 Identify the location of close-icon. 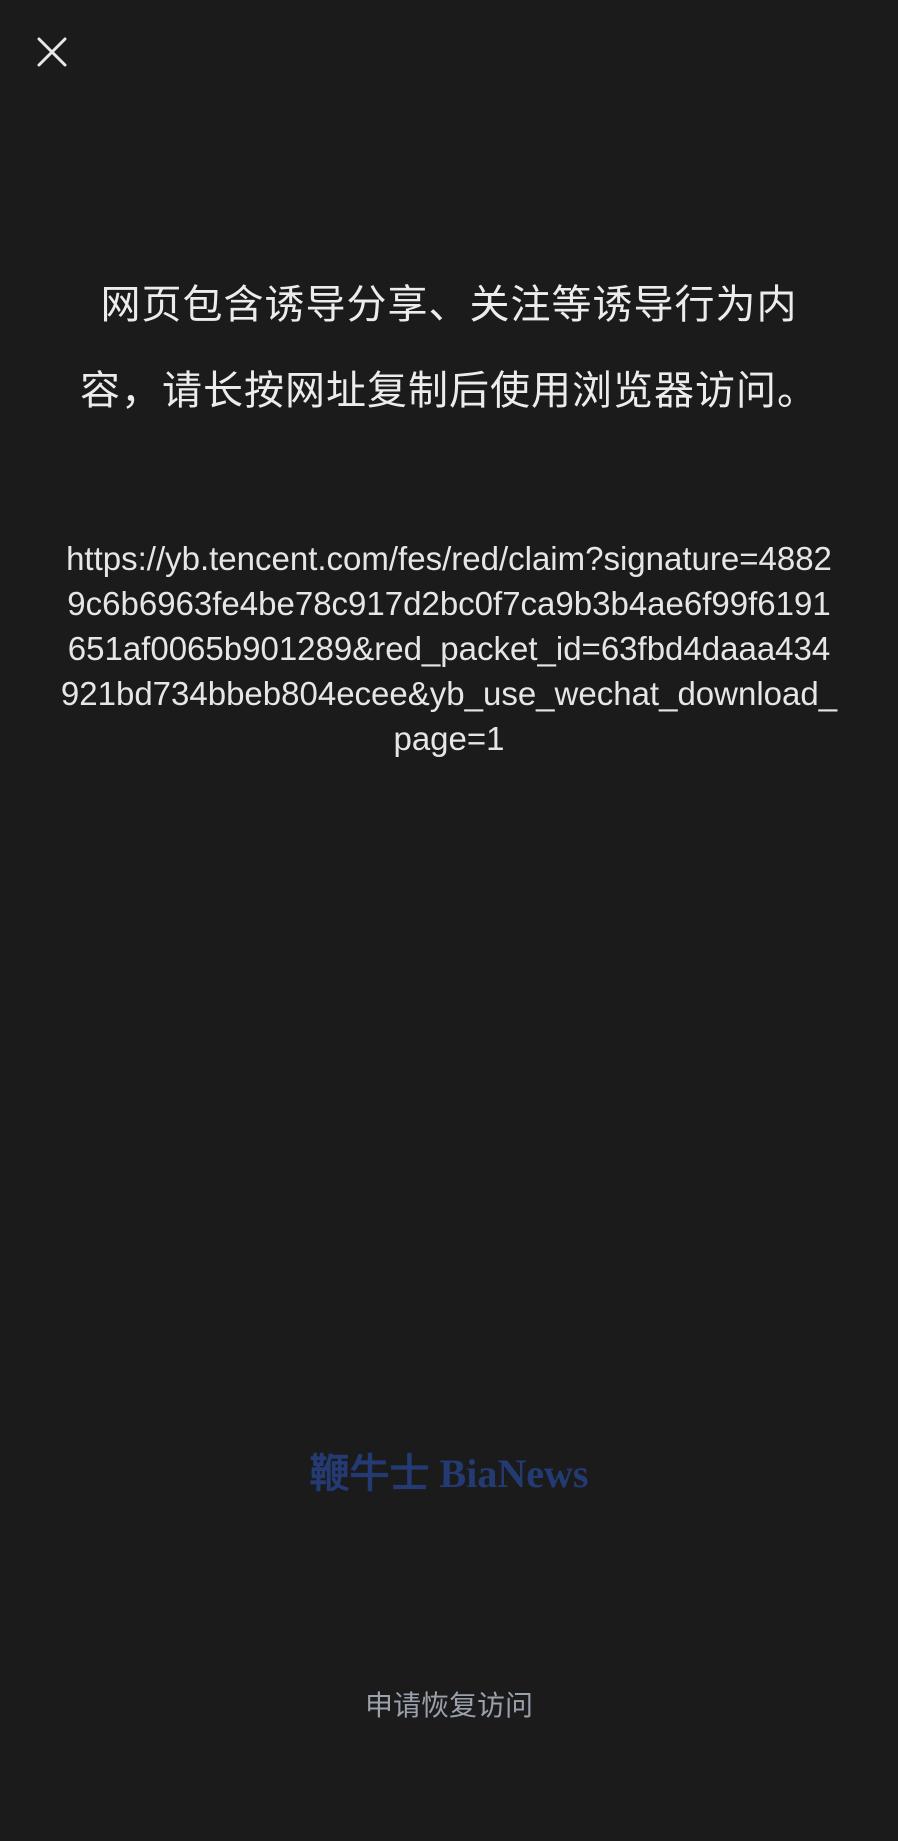
(52, 52).